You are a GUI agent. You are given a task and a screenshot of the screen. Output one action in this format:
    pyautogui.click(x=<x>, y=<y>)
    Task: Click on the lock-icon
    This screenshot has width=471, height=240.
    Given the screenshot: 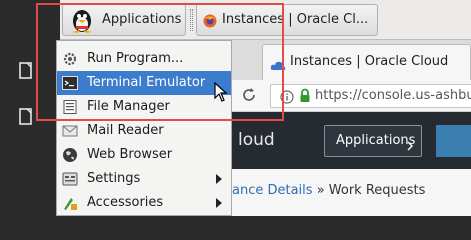 What is the action you would take?
    pyautogui.click(x=305, y=97)
    